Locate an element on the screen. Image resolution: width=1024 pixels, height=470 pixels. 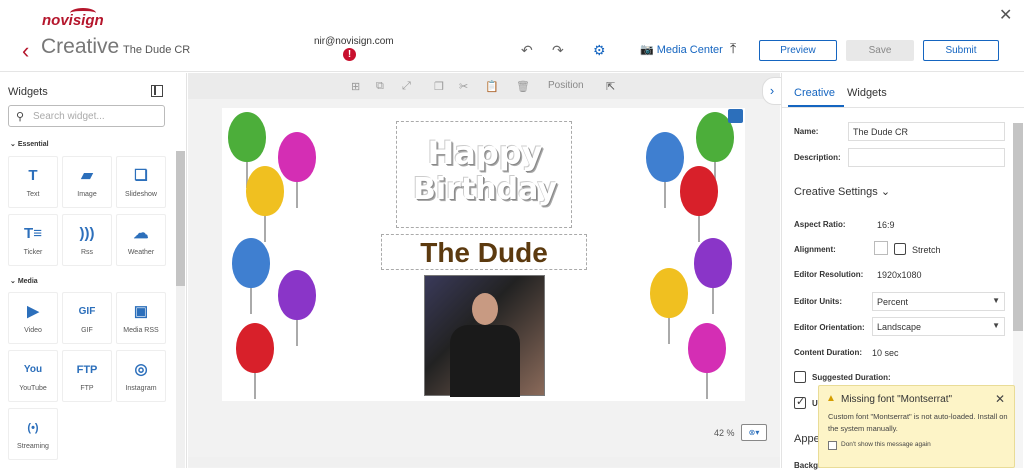
gif-icon: GIF is located at coordinates (87, 311).